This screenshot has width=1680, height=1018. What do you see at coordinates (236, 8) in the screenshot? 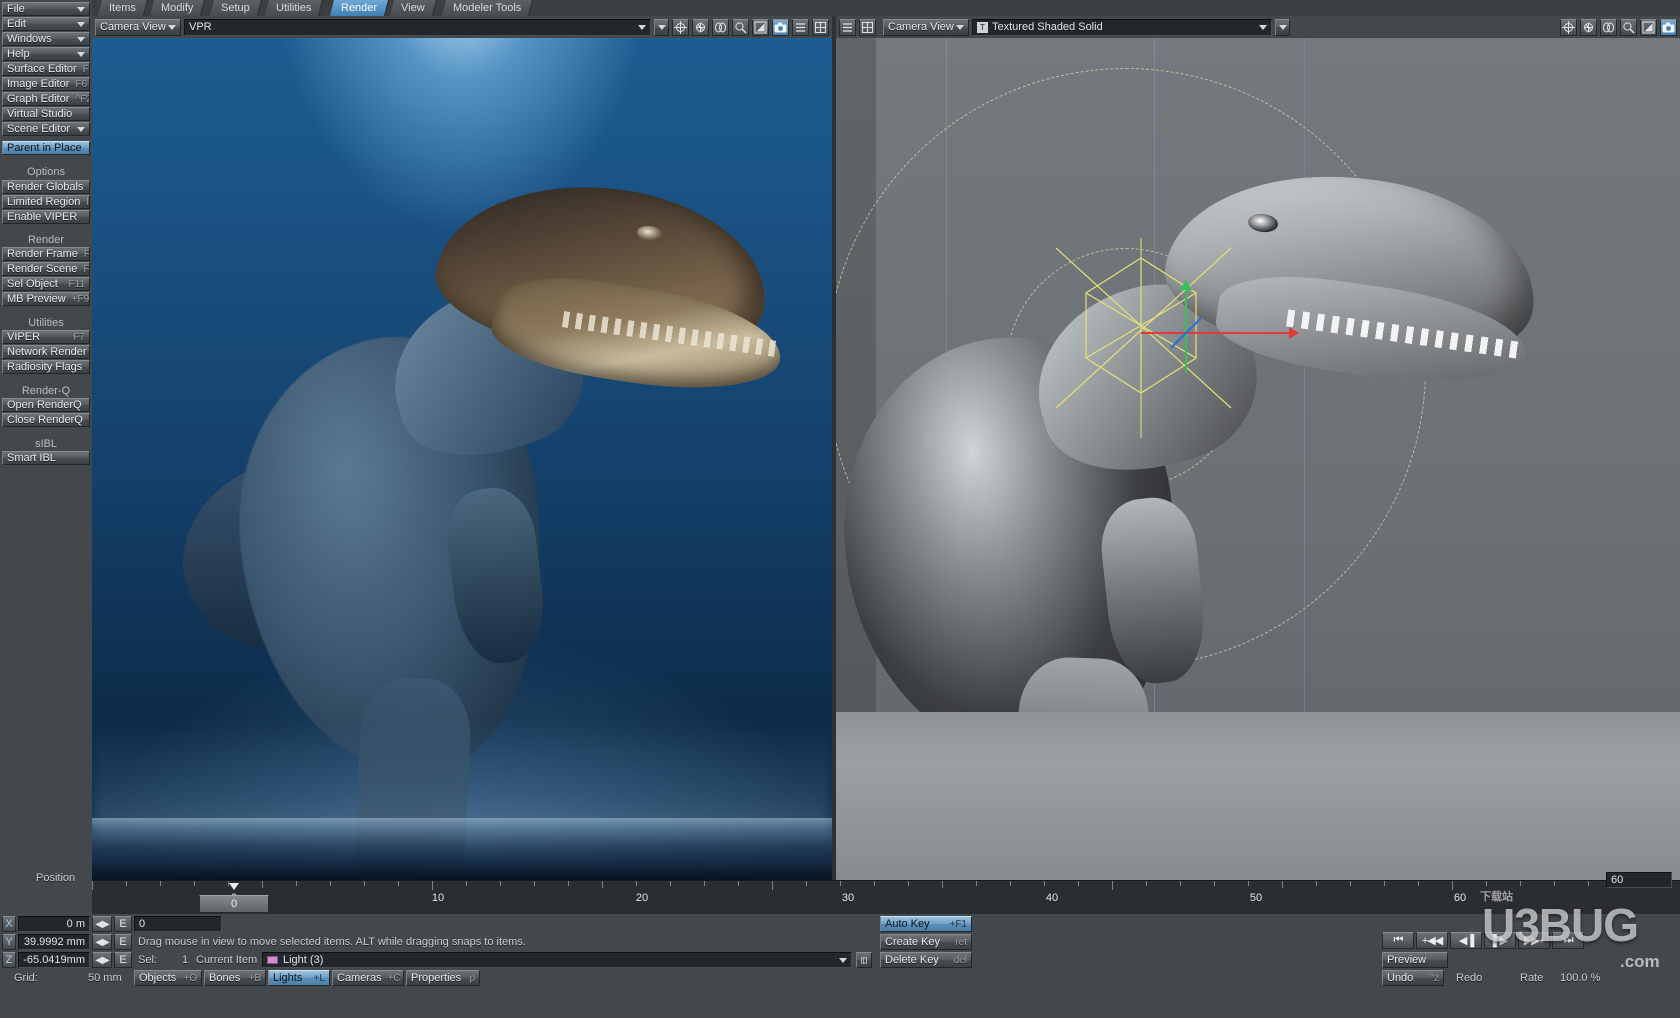
I see `tab-setup: Setup` at bounding box center [236, 8].